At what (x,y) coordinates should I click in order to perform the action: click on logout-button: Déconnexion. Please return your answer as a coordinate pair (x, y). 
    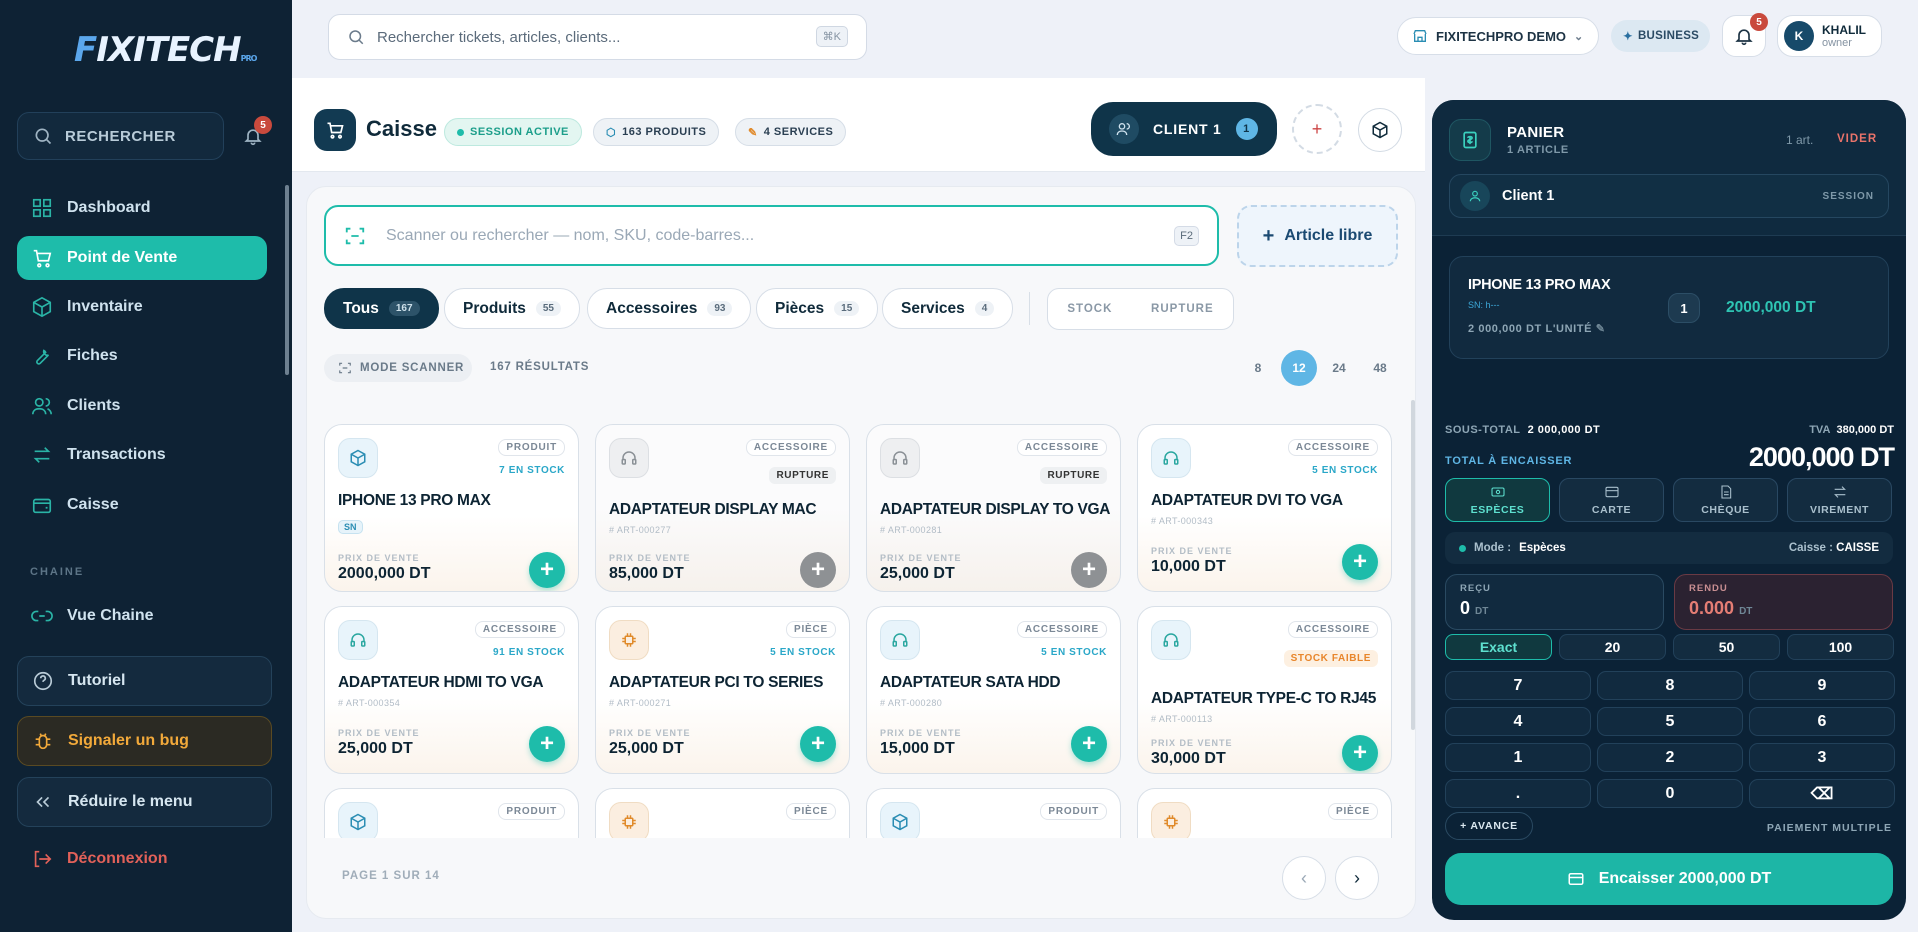
    Looking at the image, I should click on (99, 859).